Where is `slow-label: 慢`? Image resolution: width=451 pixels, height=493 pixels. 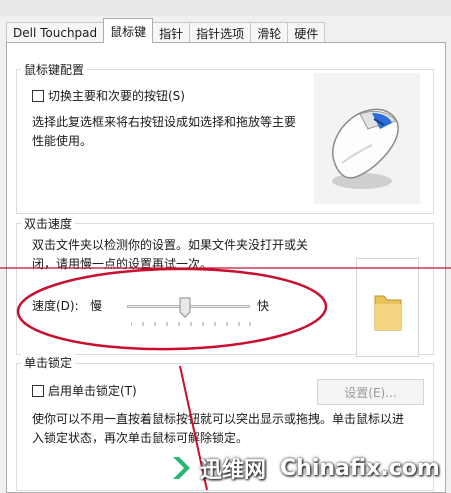
slow-label: 慢 is located at coordinates (96, 306).